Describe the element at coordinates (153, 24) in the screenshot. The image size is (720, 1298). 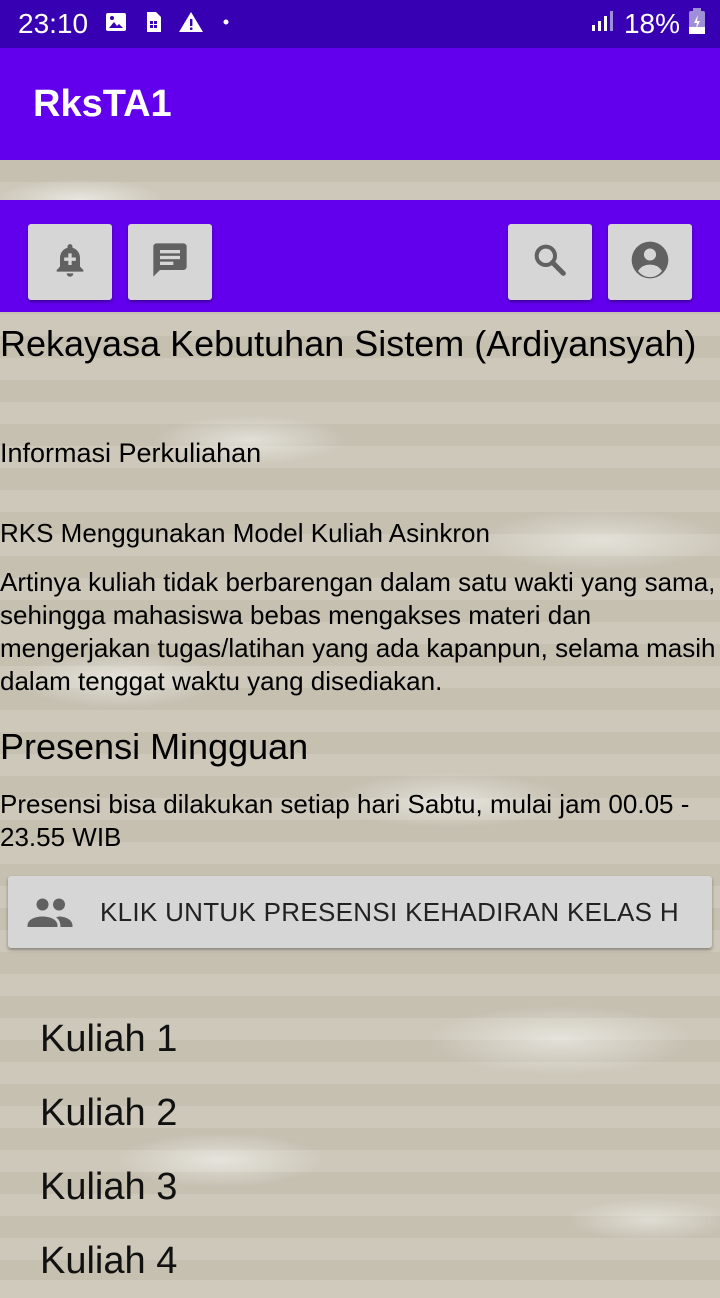
I see `sim-icon` at that location.